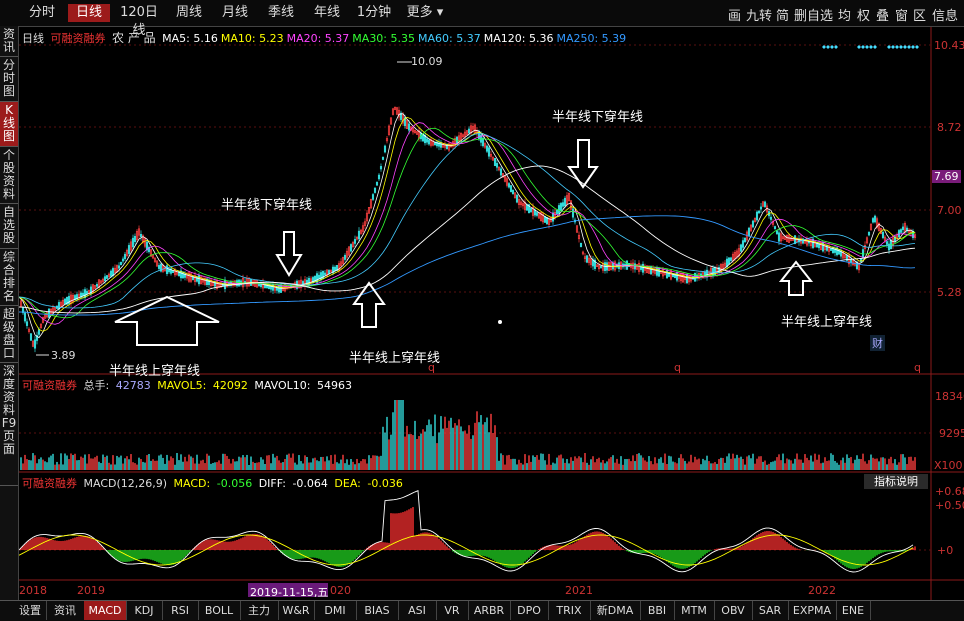  What do you see at coordinates (9, 124) in the screenshot?
I see `sidebar-item-kline: K线图` at bounding box center [9, 124].